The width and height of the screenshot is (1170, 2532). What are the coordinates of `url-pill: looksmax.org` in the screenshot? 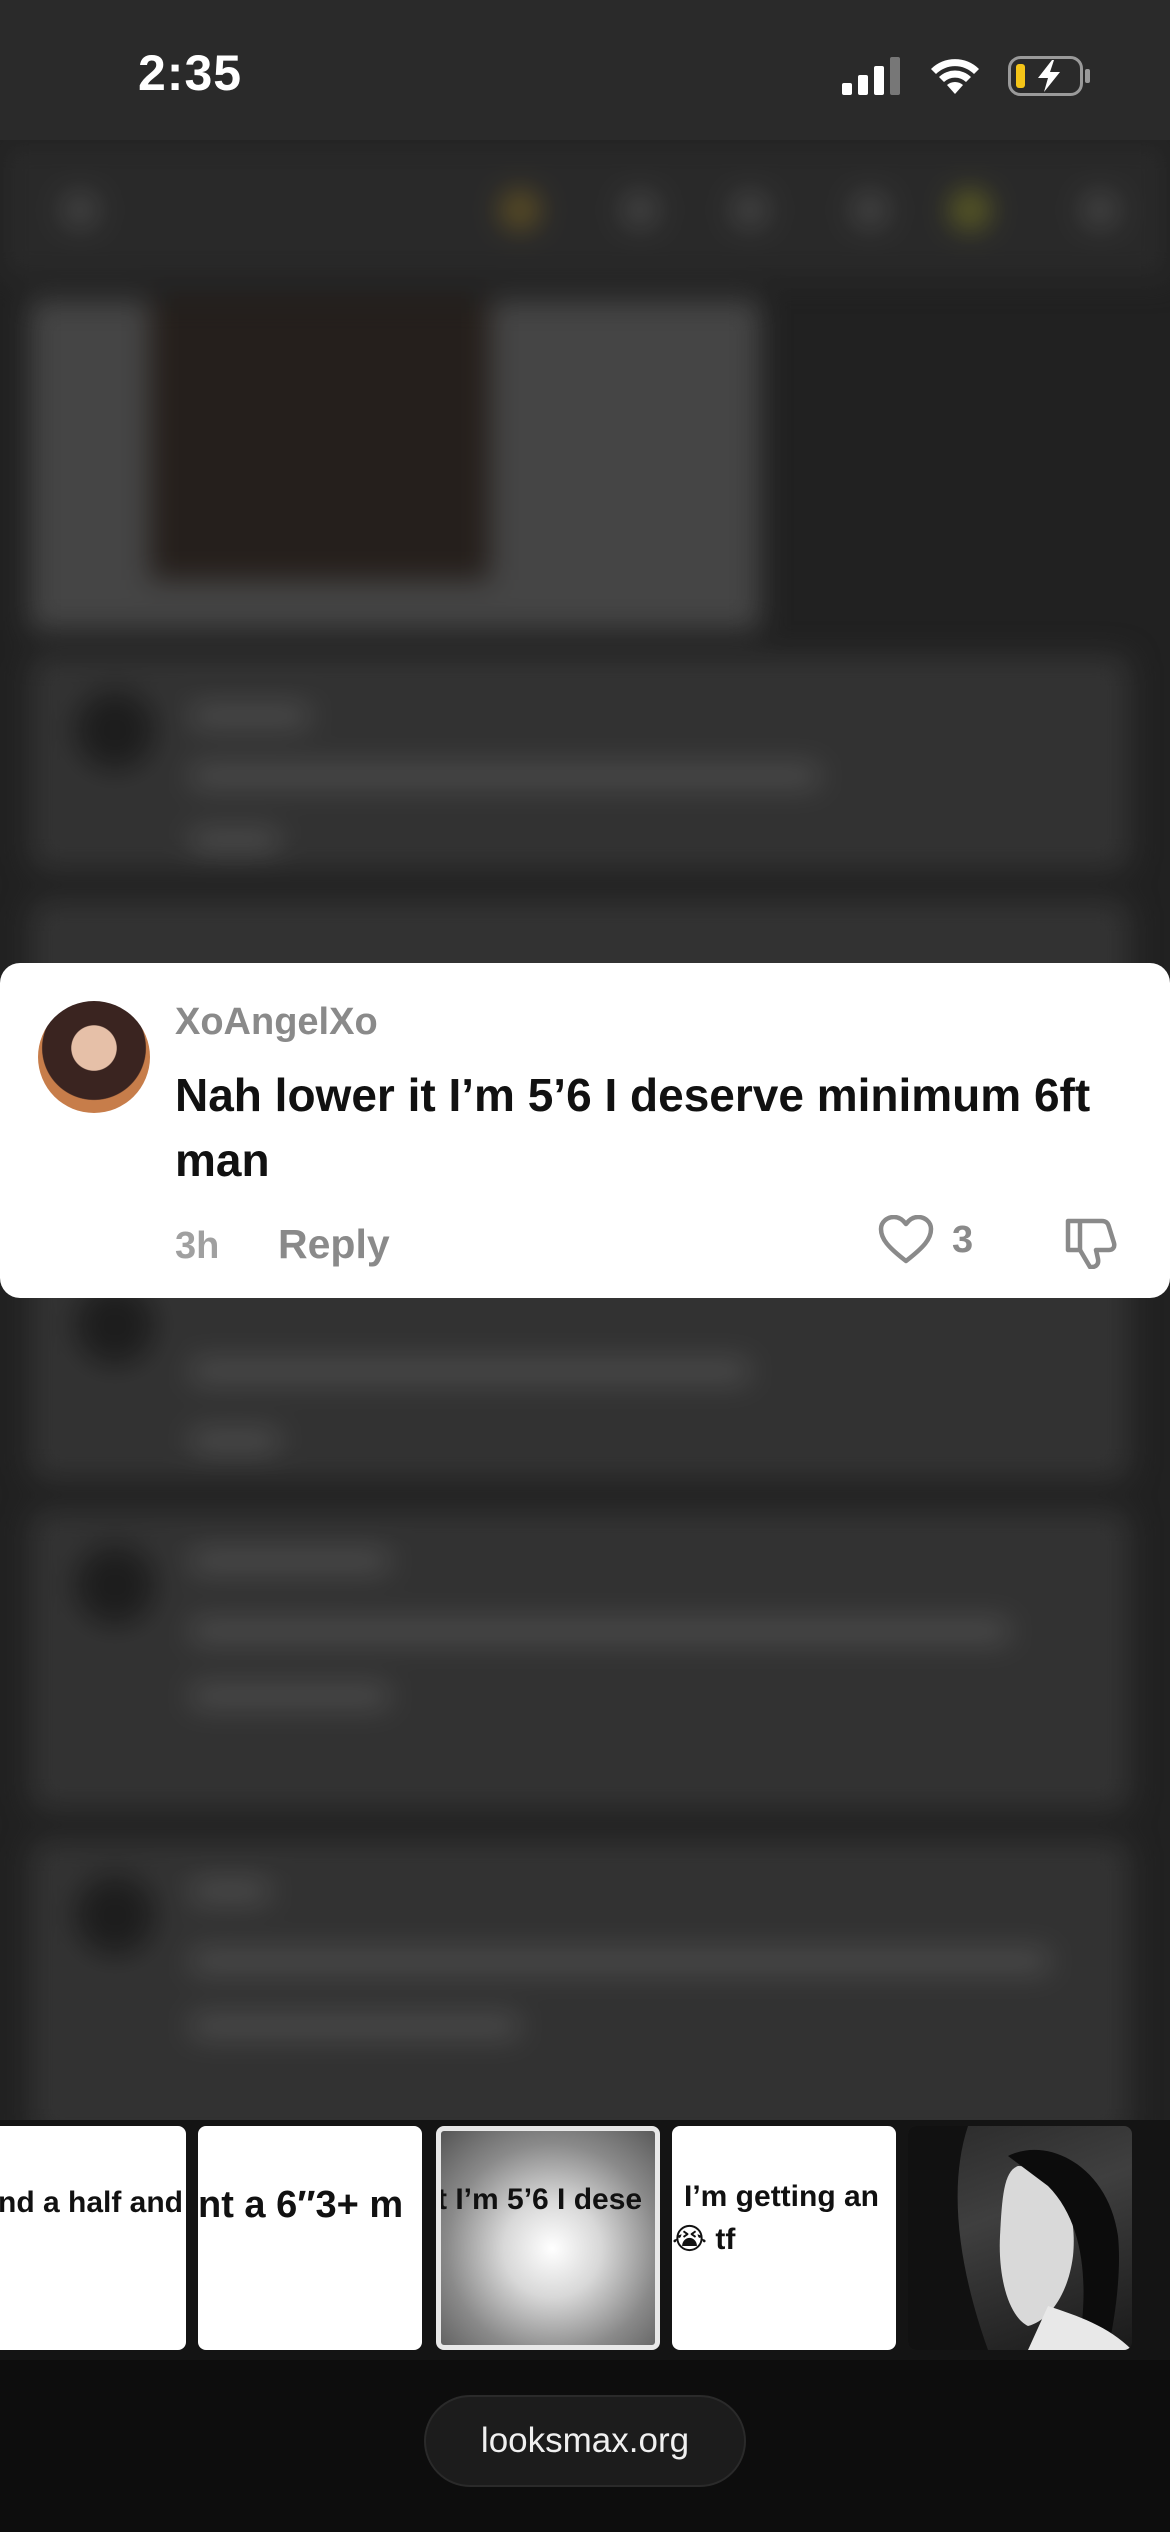 It's located at (585, 2441).